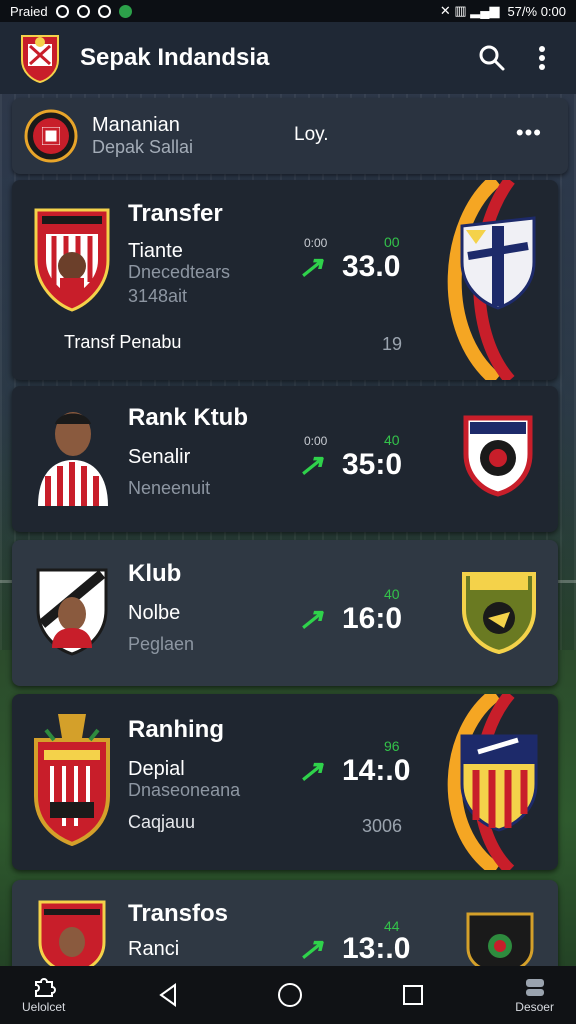  Describe the element at coordinates (159, 457) in the screenshot. I see `card-line-1: Senalir` at that location.